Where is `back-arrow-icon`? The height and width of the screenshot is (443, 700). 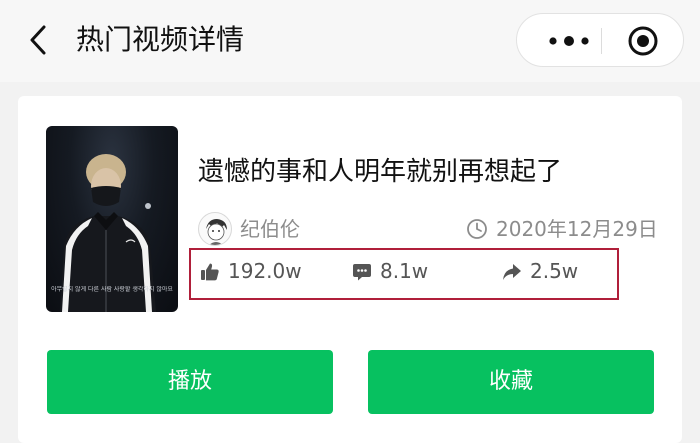
back-arrow-icon is located at coordinates (39, 40).